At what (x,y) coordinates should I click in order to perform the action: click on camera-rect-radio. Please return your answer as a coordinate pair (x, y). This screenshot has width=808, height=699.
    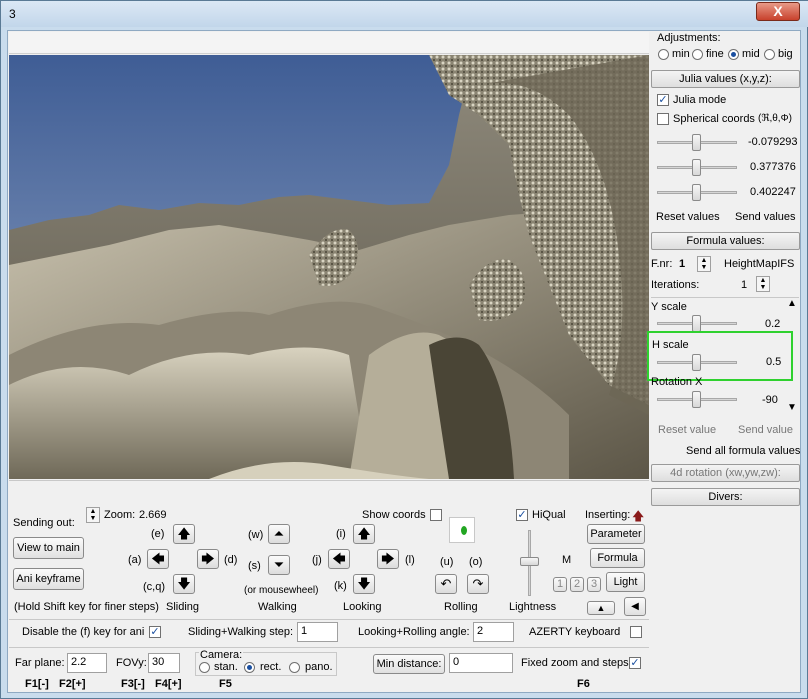
    Looking at the image, I should click on (249, 667).